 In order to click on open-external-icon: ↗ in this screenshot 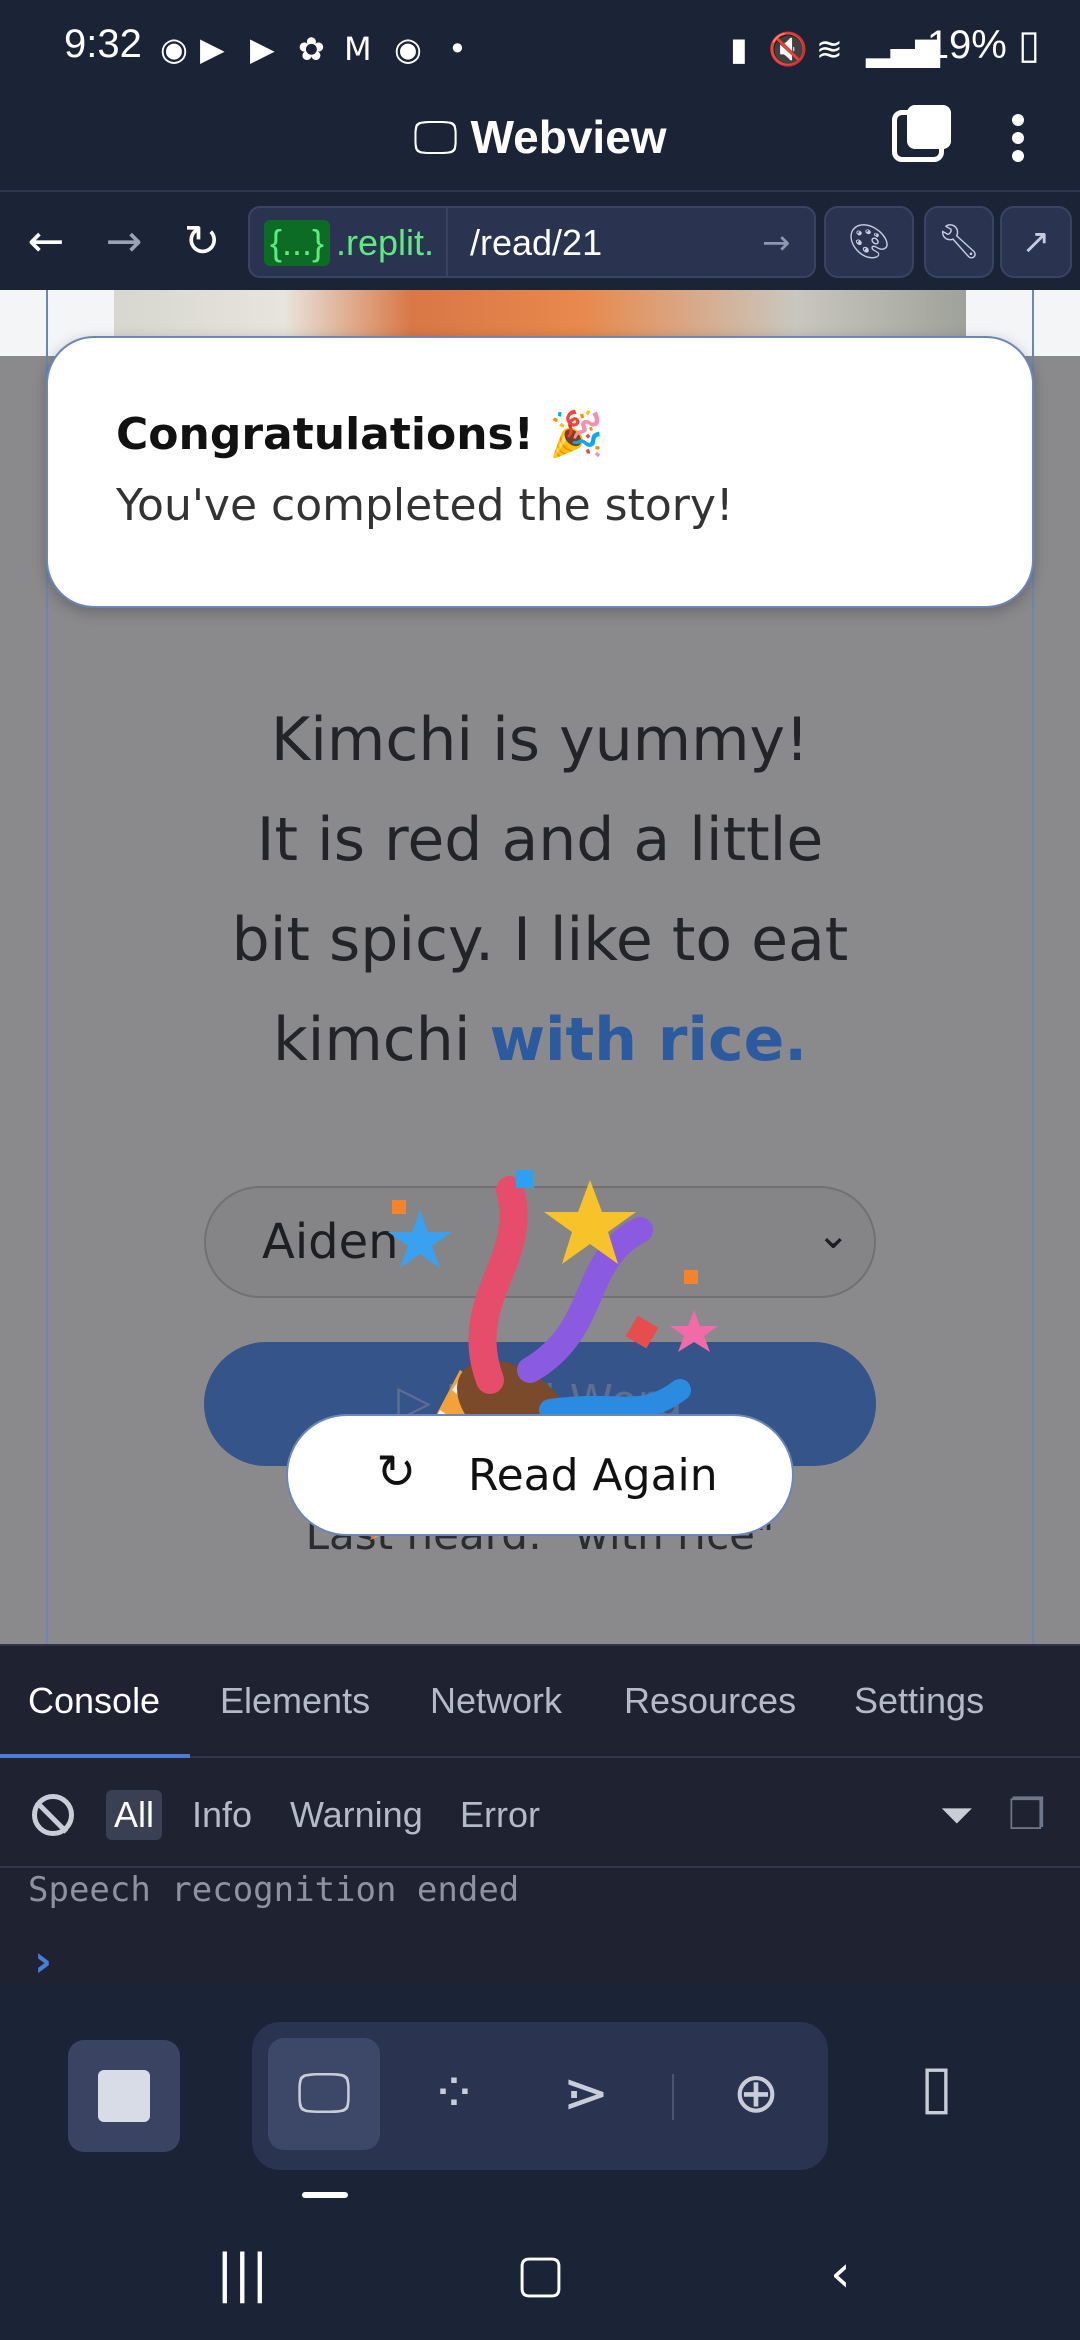, I will do `click(1036, 242)`.